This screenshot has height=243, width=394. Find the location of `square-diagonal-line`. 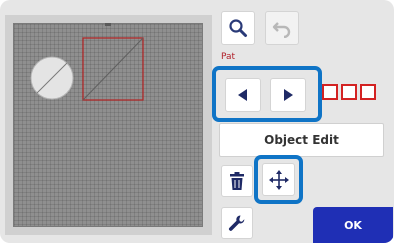

square-diagonal-line is located at coordinates (113, 69).